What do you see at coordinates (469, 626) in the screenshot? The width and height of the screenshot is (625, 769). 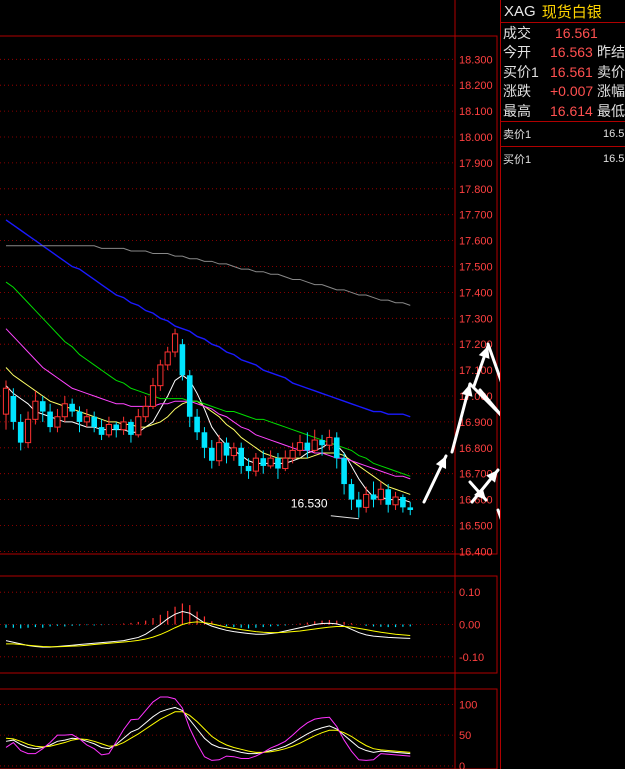 I see `macd-tick-label: 0.00` at bounding box center [469, 626].